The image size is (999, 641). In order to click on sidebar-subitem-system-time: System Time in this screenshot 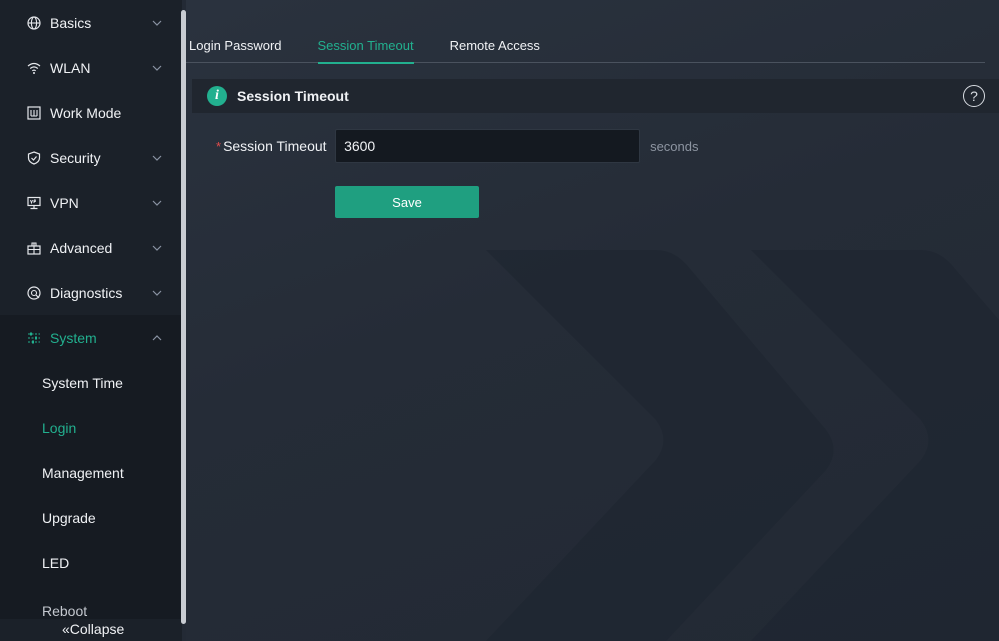, I will do `click(91, 382)`.